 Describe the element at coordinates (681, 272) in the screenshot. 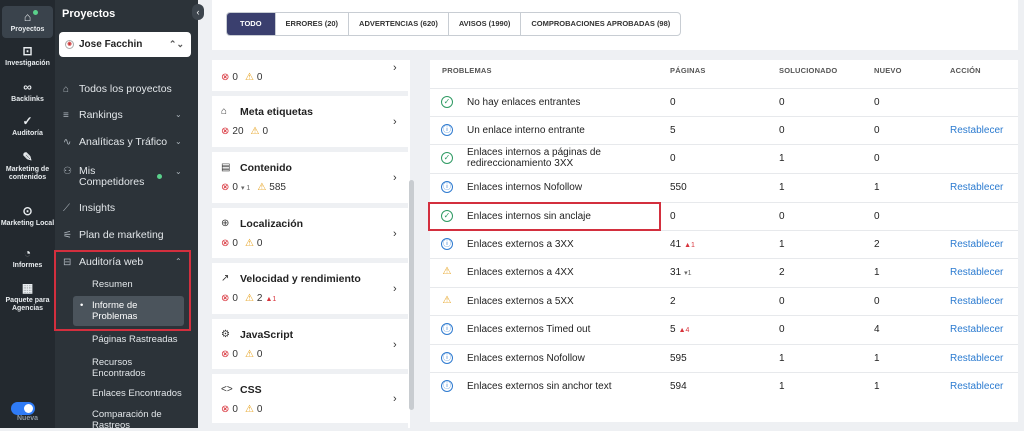

I see `pages-count: 31 ▾1` at that location.